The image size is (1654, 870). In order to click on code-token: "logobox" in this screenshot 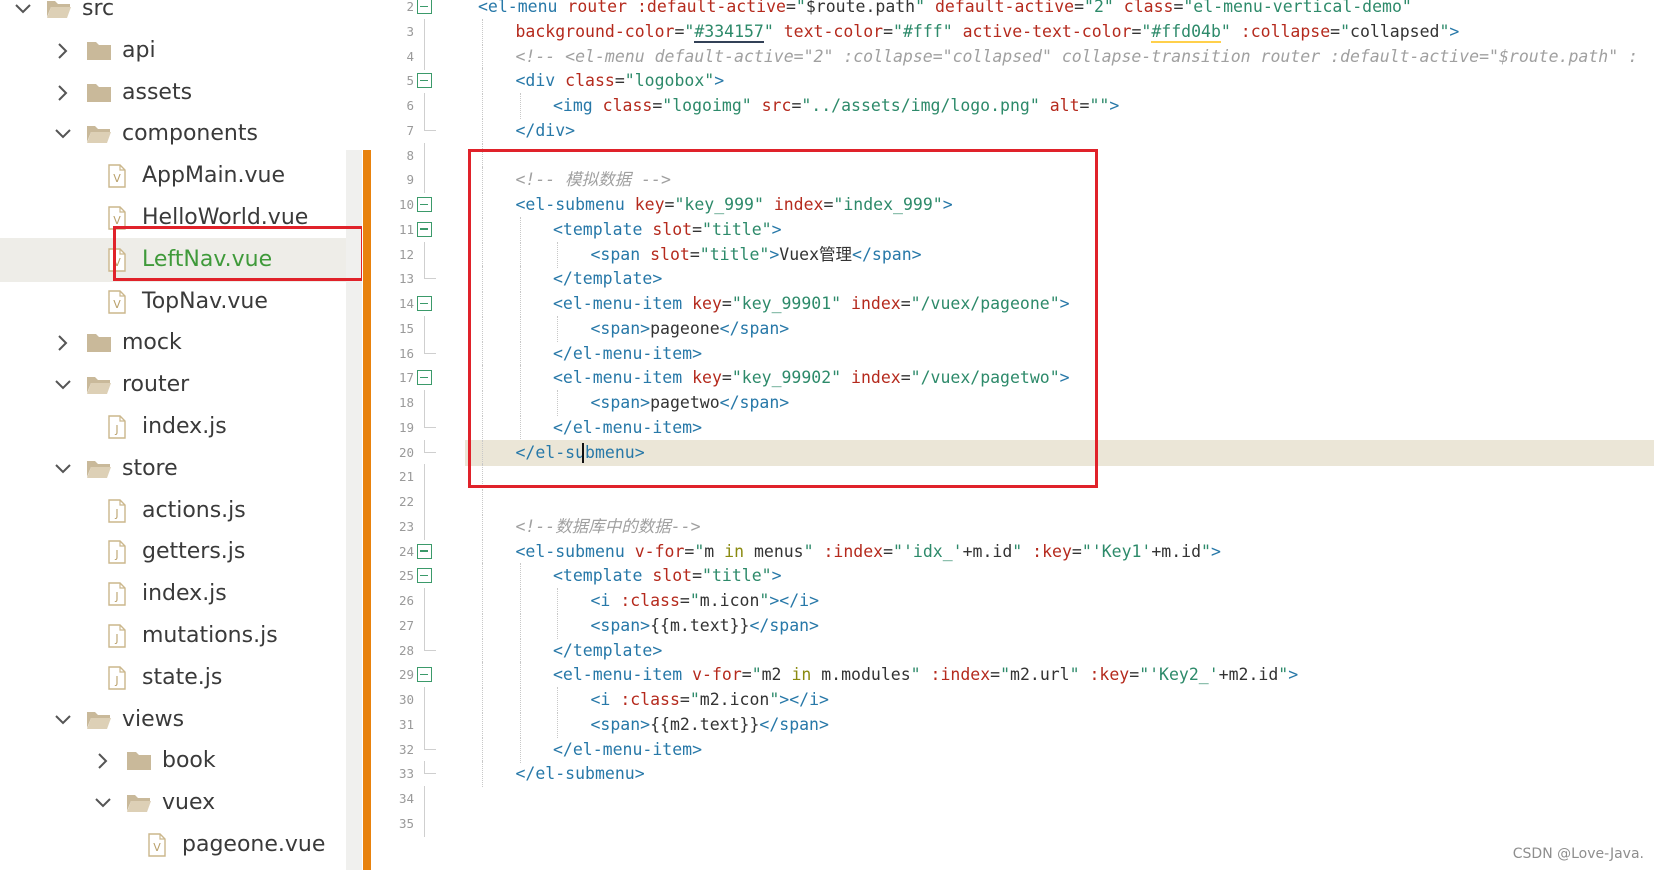, I will do `click(669, 81)`.